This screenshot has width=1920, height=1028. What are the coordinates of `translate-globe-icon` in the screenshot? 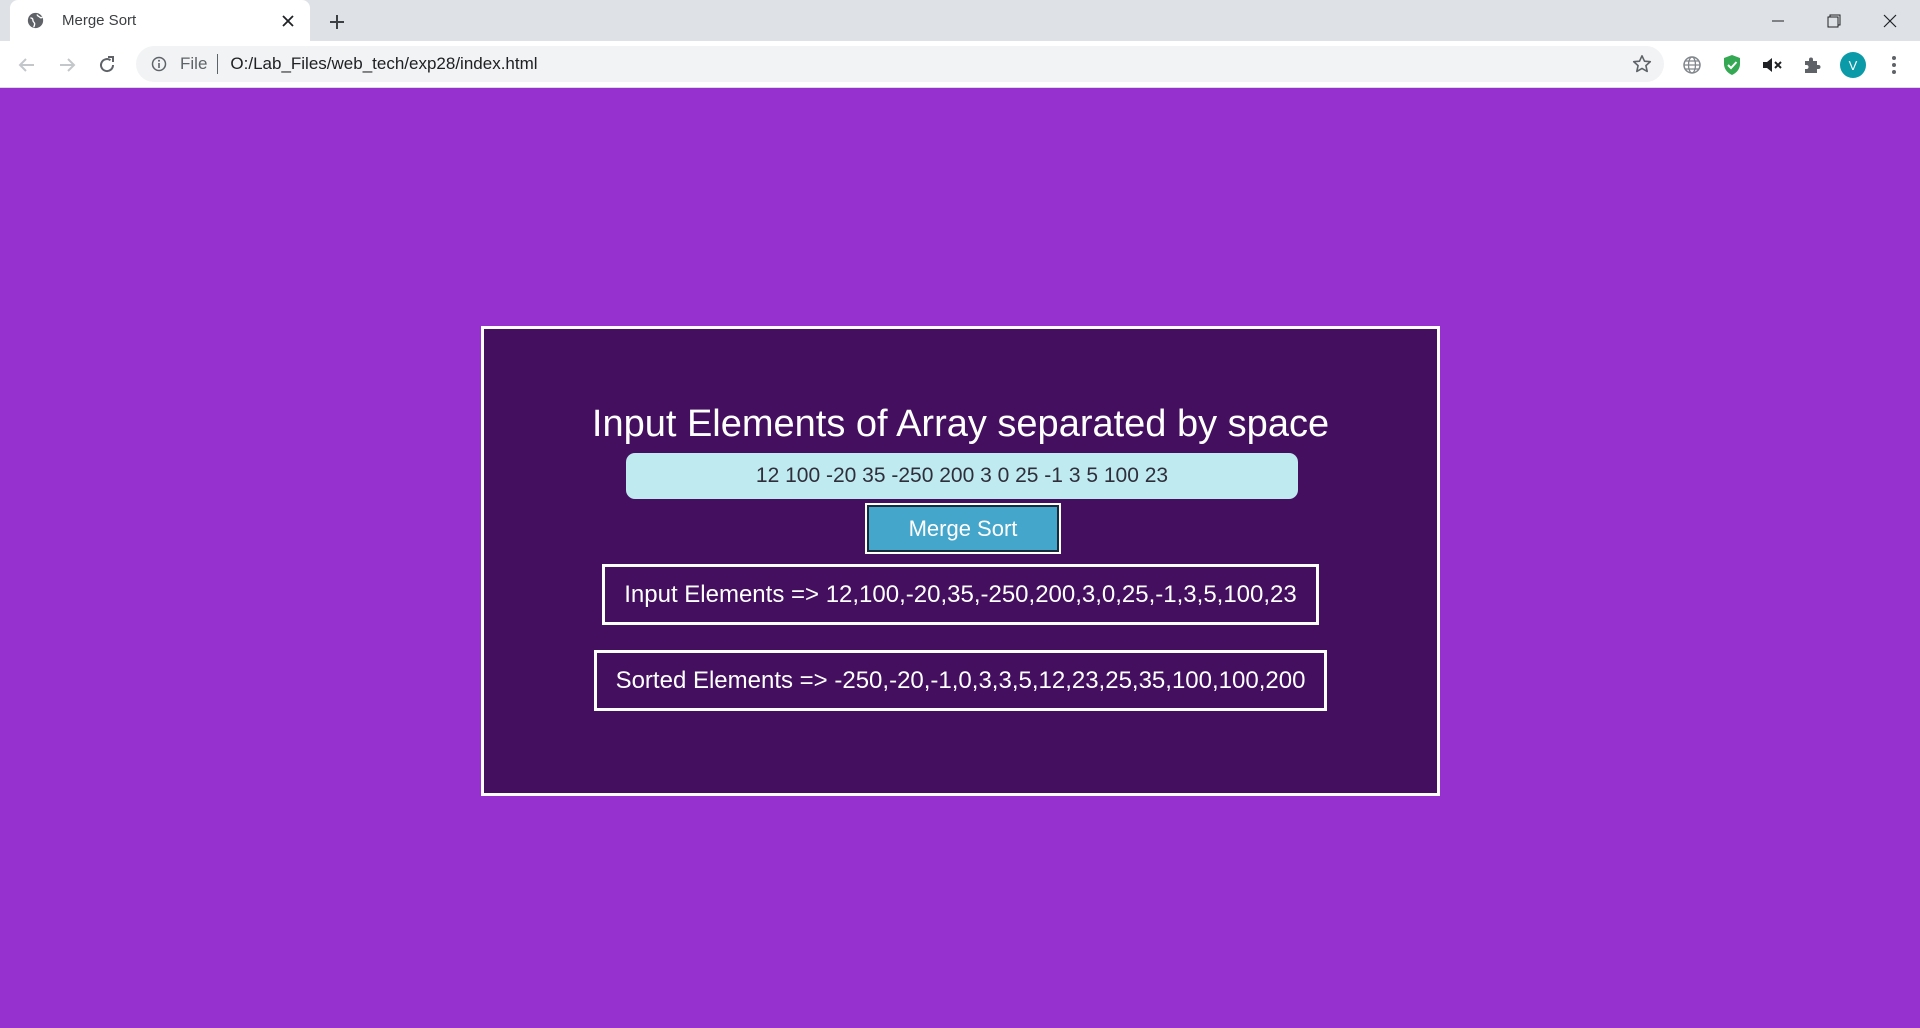 It's located at (1692, 65).